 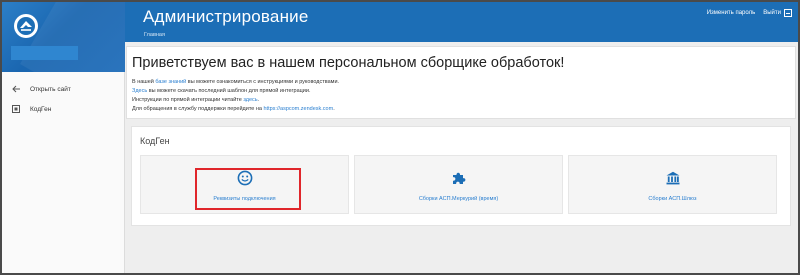 What do you see at coordinates (731, 13) in the screenshot?
I see `change-password-link: Изменить пароль` at bounding box center [731, 13].